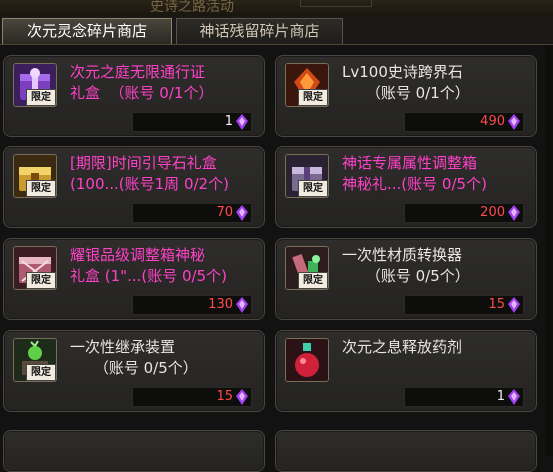  Describe the element at coordinates (464, 122) in the screenshot. I see `price-box: 490` at that location.